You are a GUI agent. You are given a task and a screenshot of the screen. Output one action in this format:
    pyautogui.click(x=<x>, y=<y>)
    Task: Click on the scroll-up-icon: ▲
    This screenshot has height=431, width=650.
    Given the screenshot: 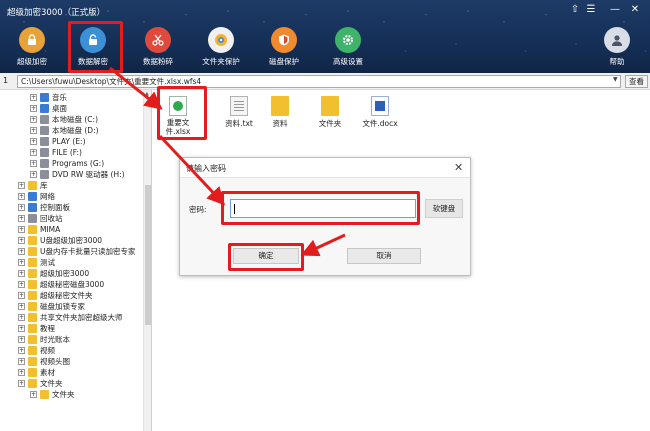 What is the action you would take?
    pyautogui.click(x=147, y=94)
    